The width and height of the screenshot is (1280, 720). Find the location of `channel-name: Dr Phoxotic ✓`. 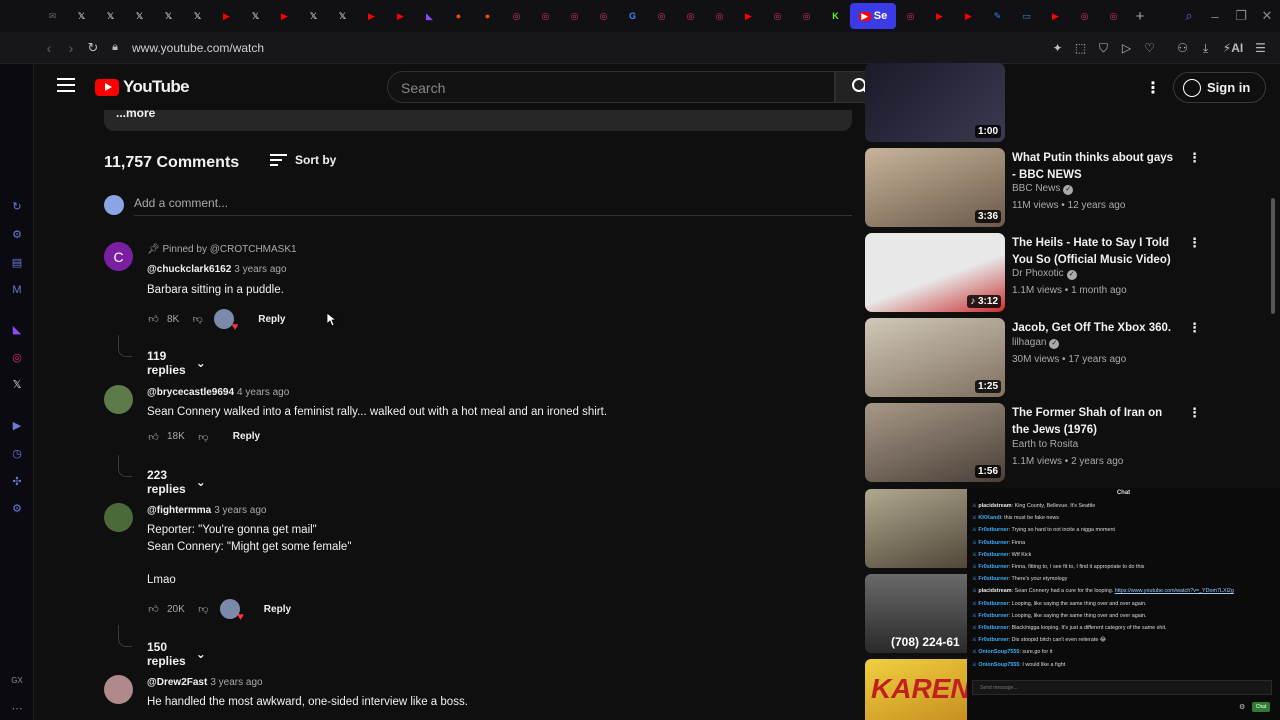

channel-name: Dr Phoxotic ✓ is located at coordinates (1044, 274).